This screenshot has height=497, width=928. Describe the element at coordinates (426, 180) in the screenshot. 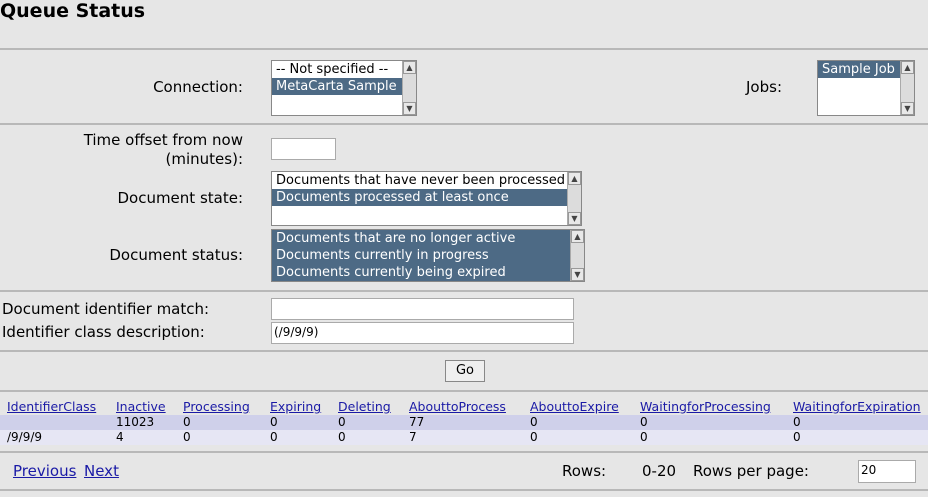

I see `document-state-option: Documents that have never been processed` at that location.